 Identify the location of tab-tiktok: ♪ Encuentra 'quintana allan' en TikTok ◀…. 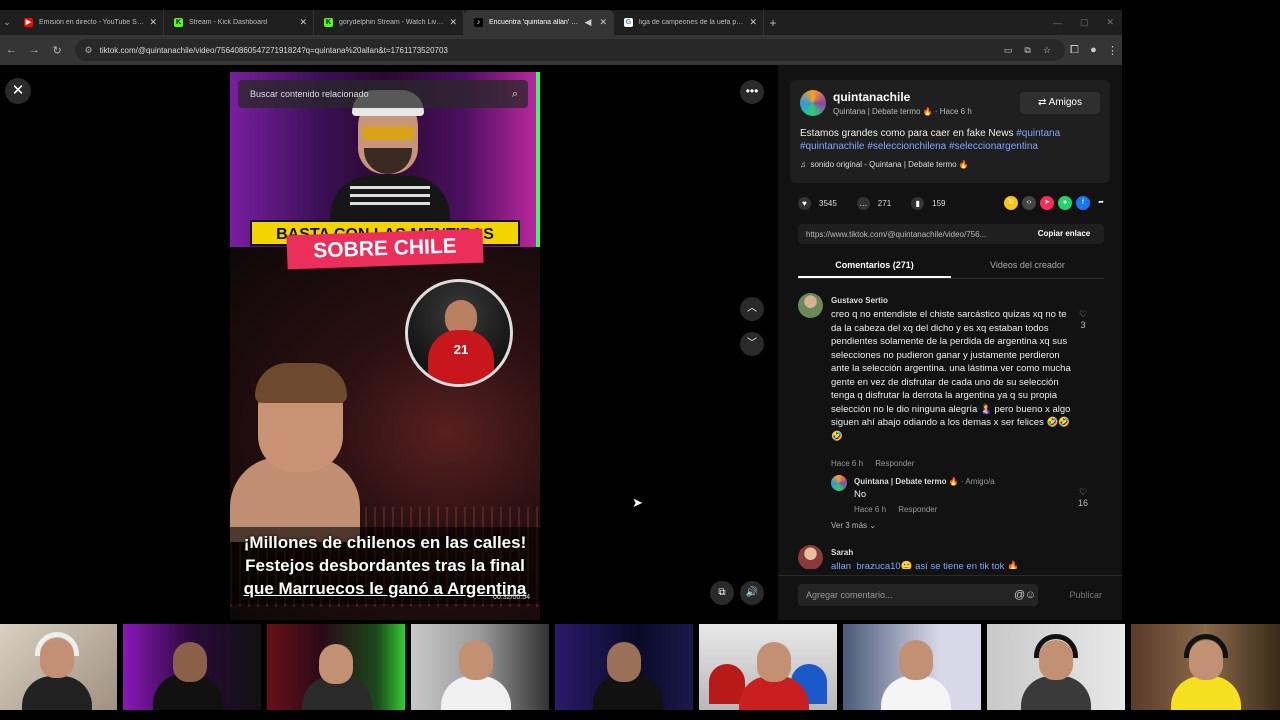
(539, 22).